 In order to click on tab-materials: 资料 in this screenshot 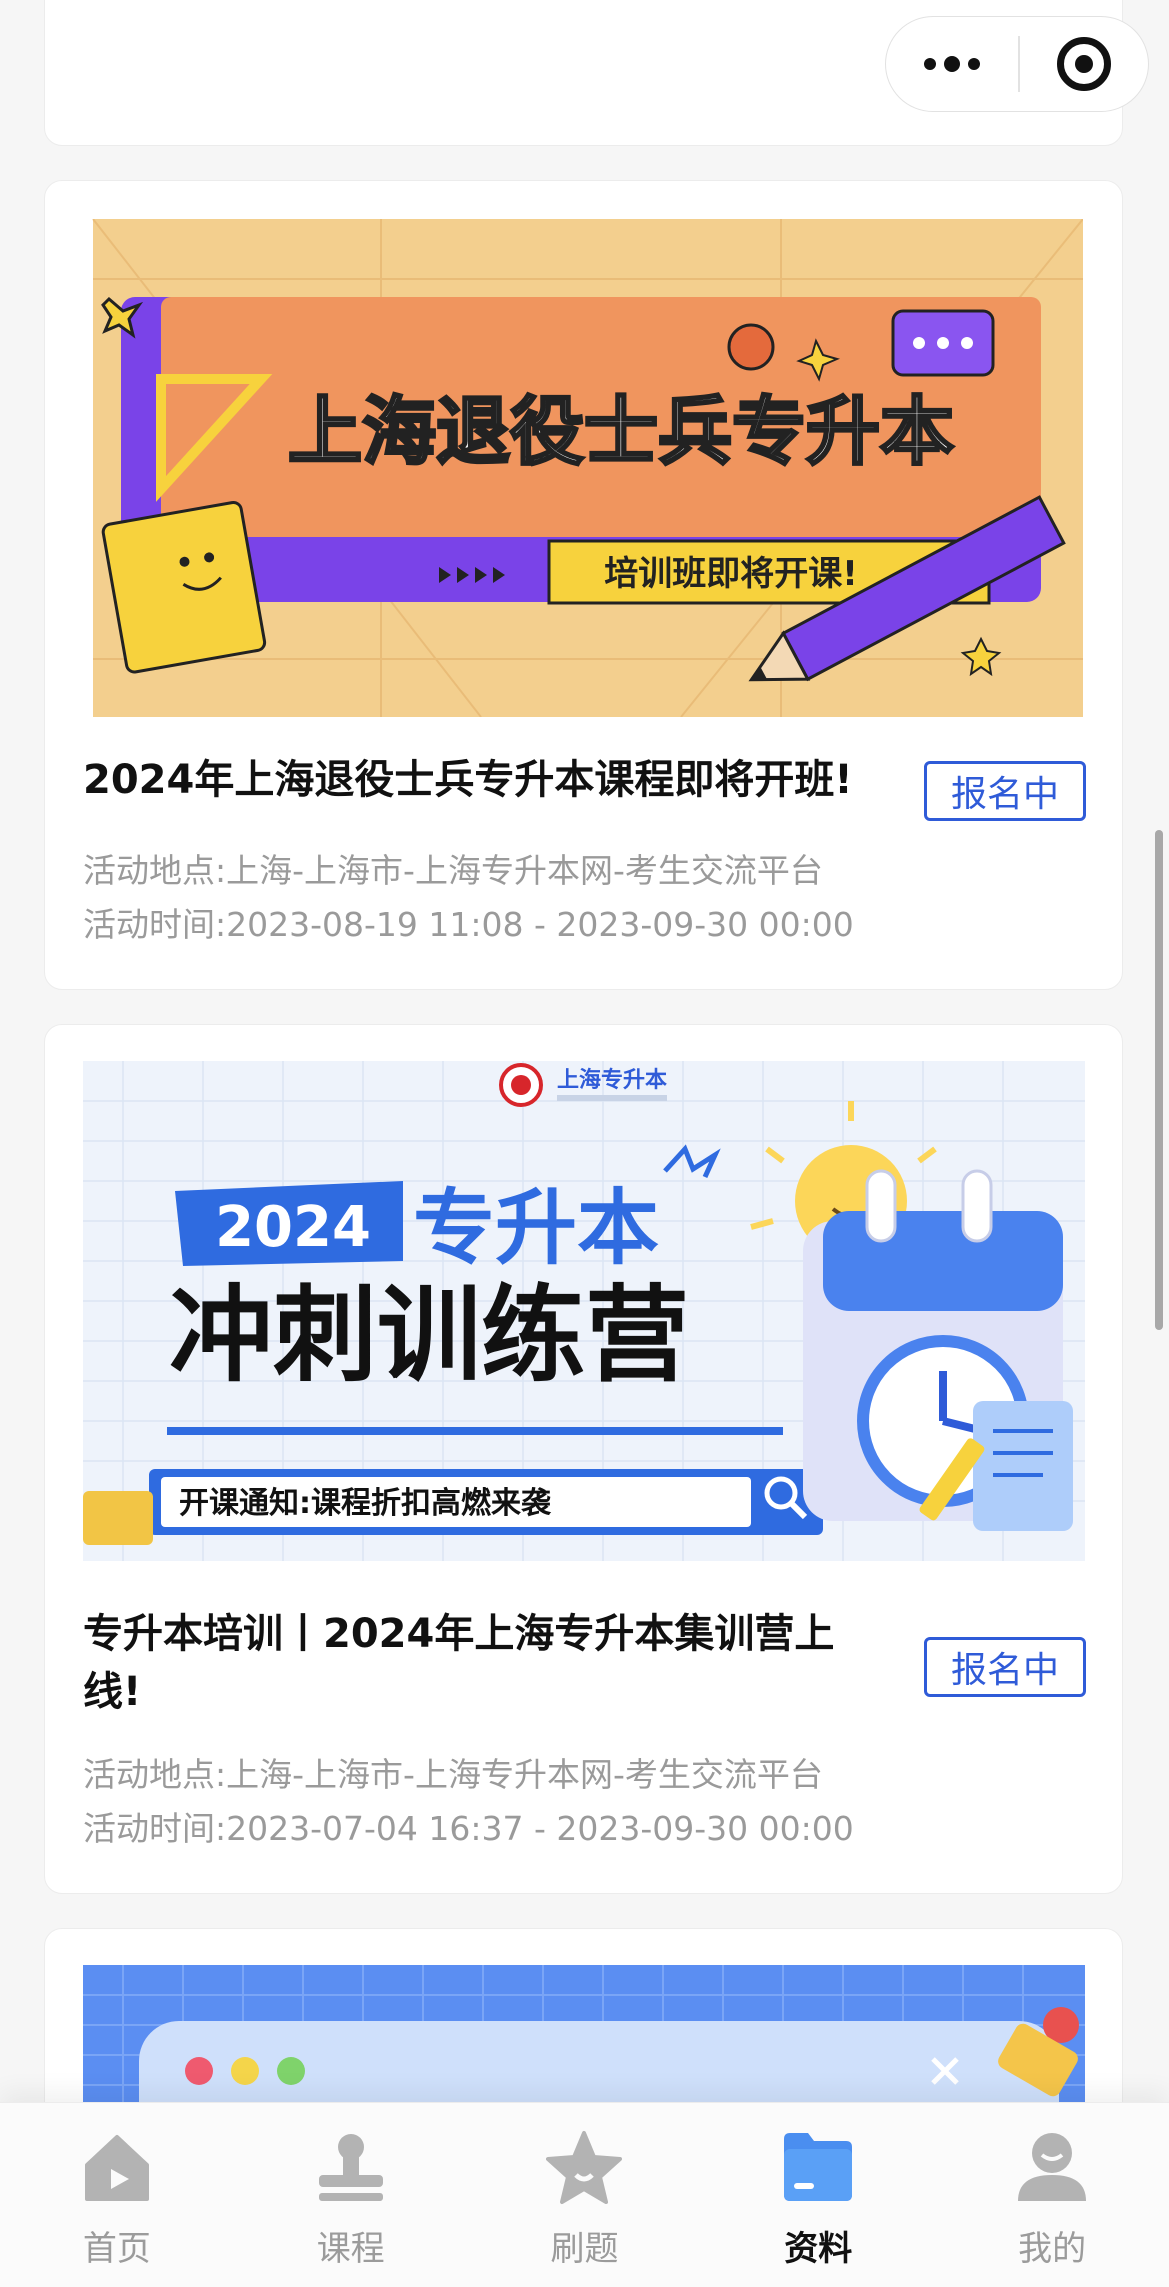, I will do `click(818, 2195)`.